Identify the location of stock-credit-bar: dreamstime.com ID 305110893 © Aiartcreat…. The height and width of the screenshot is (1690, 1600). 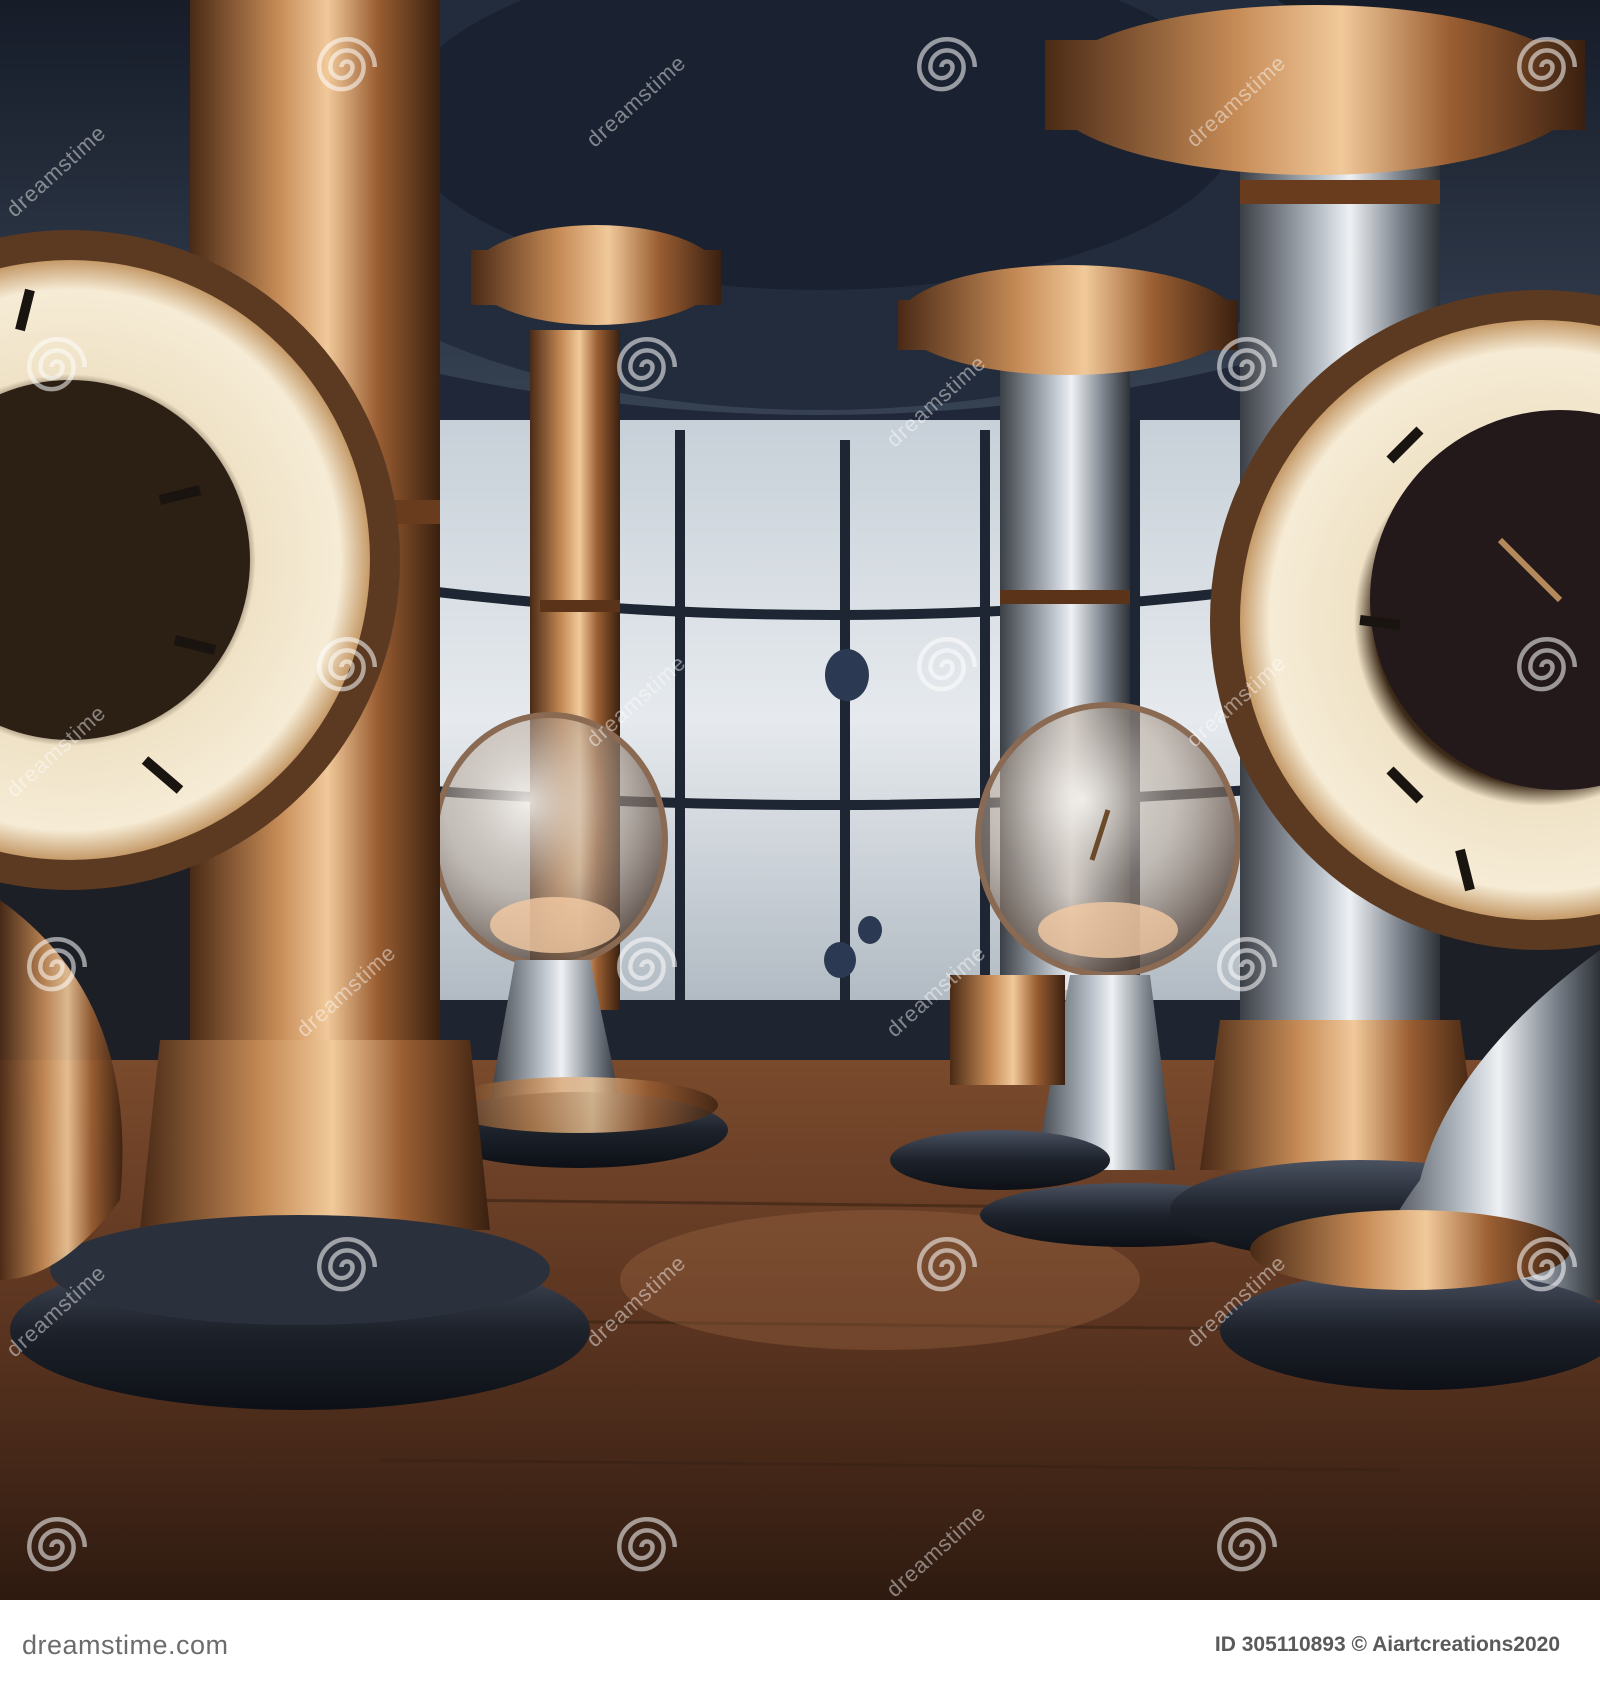
(800, 1645).